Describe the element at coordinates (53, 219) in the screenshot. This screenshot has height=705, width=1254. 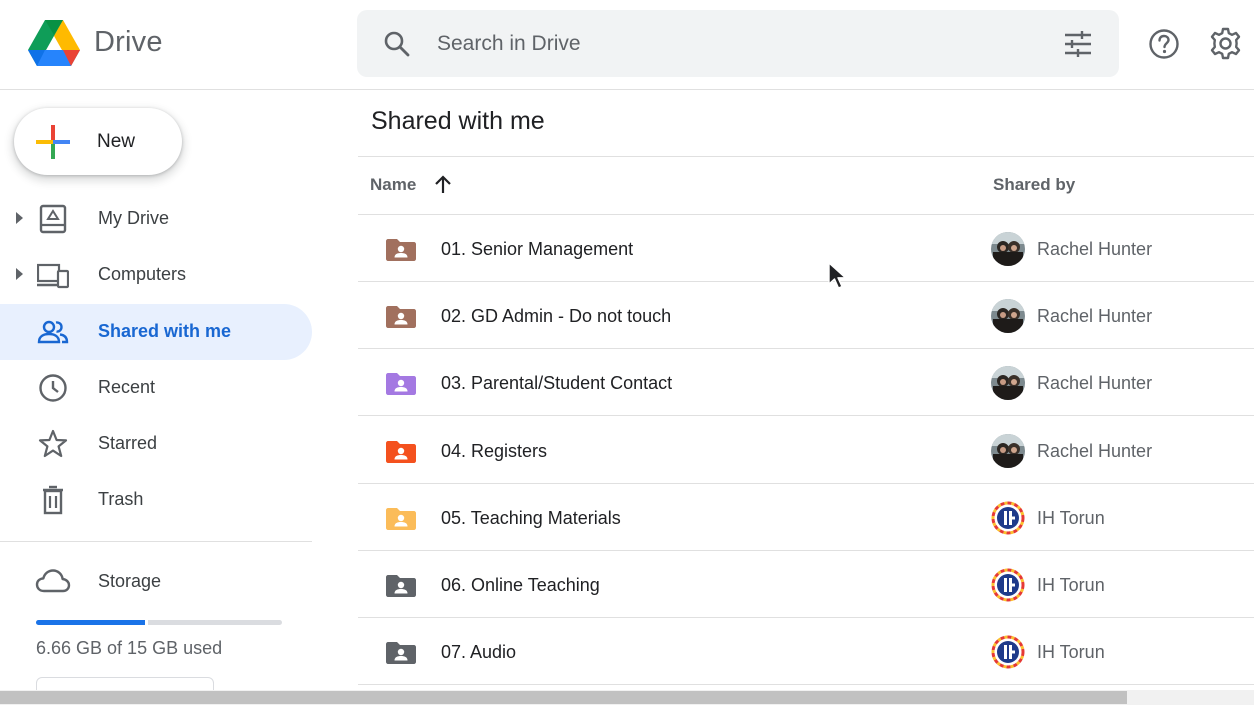
I see `my-drive-icon` at that location.